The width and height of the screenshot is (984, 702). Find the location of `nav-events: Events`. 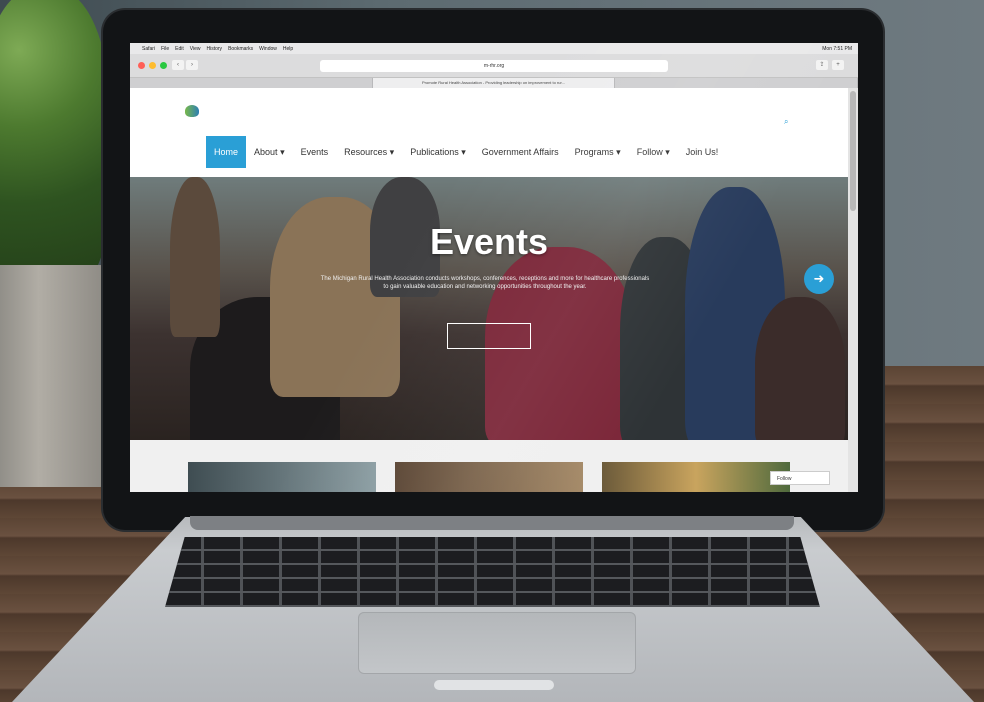

nav-events: Events is located at coordinates (315, 152).